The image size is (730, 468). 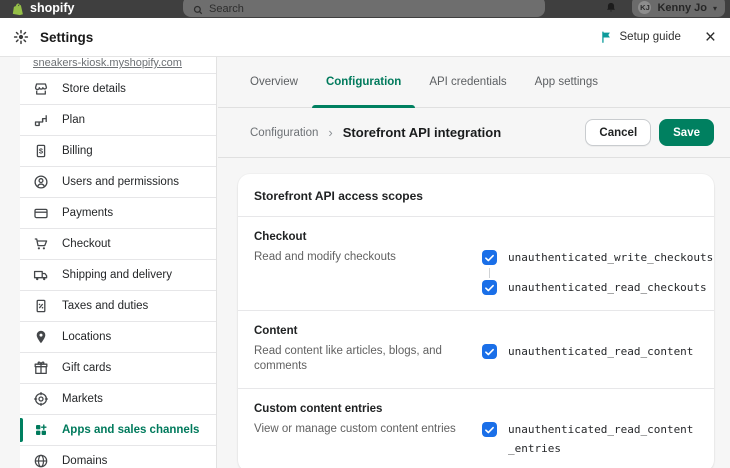 What do you see at coordinates (118, 368) in the screenshot?
I see `sidebar-item-gift-cards: Gift cards` at bounding box center [118, 368].